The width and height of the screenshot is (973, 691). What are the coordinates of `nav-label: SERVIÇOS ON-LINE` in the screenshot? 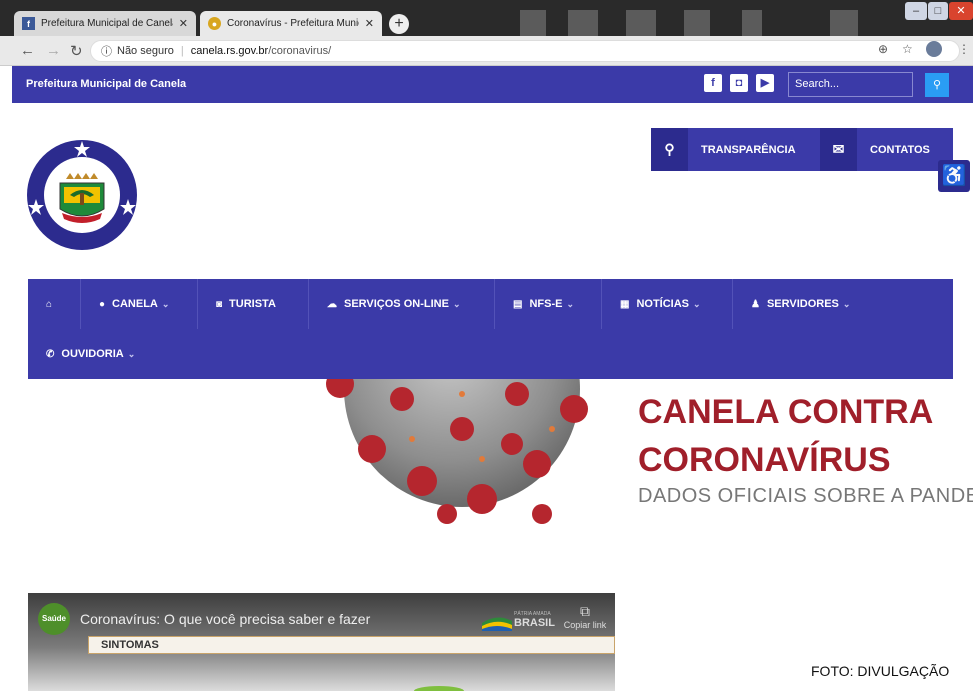 It's located at (396, 304).